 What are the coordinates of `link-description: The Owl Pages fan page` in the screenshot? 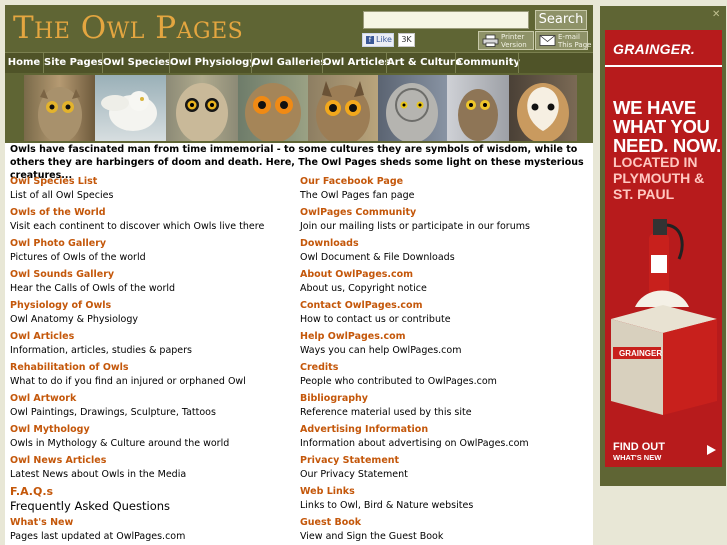 It's located at (357, 195).